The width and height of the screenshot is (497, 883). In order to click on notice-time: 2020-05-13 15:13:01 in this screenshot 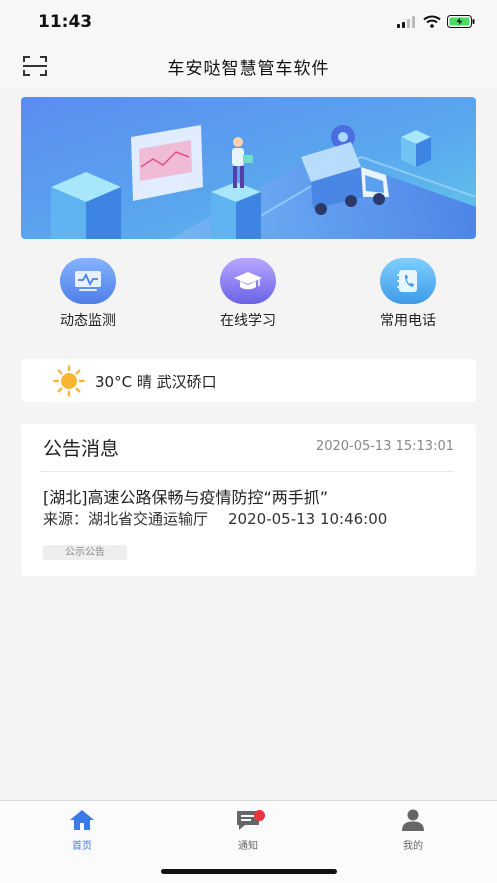, I will do `click(384, 446)`.